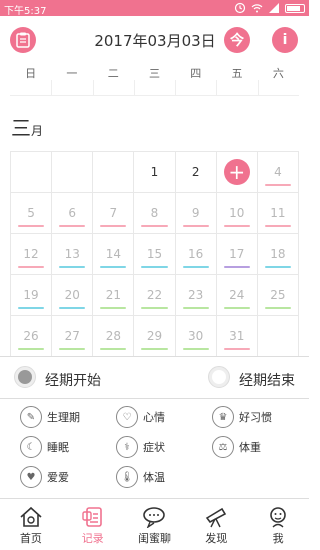  I want to click on calendar-day: 10, so click(237, 213).